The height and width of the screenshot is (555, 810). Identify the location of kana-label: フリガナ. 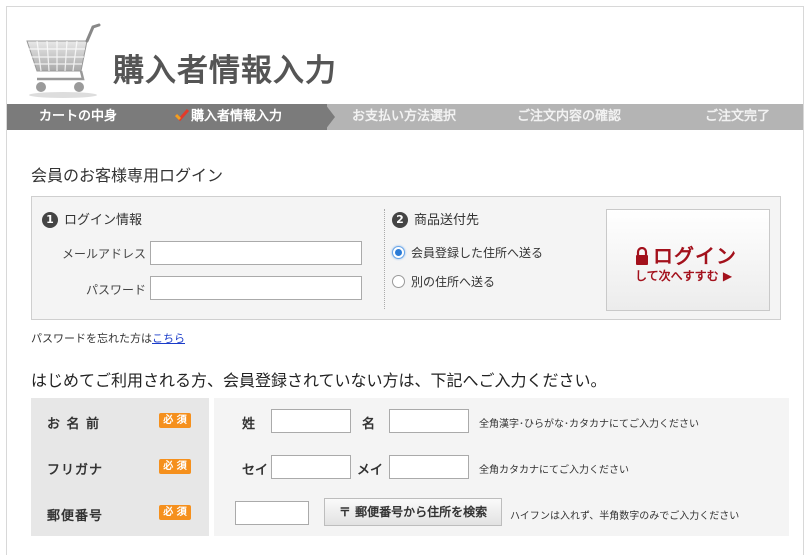
(75, 470).